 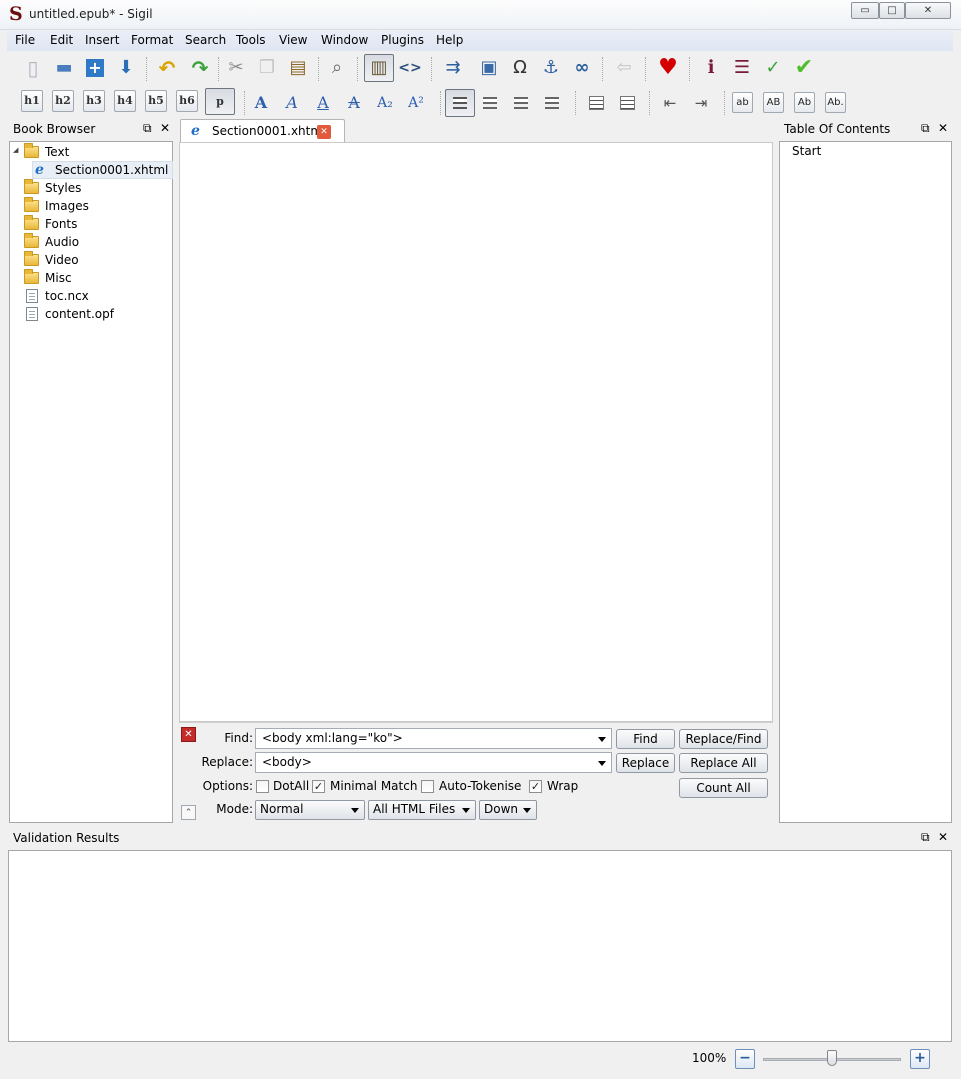 What do you see at coordinates (742, 68) in the screenshot?
I see `toc-editor-button: ☰` at bounding box center [742, 68].